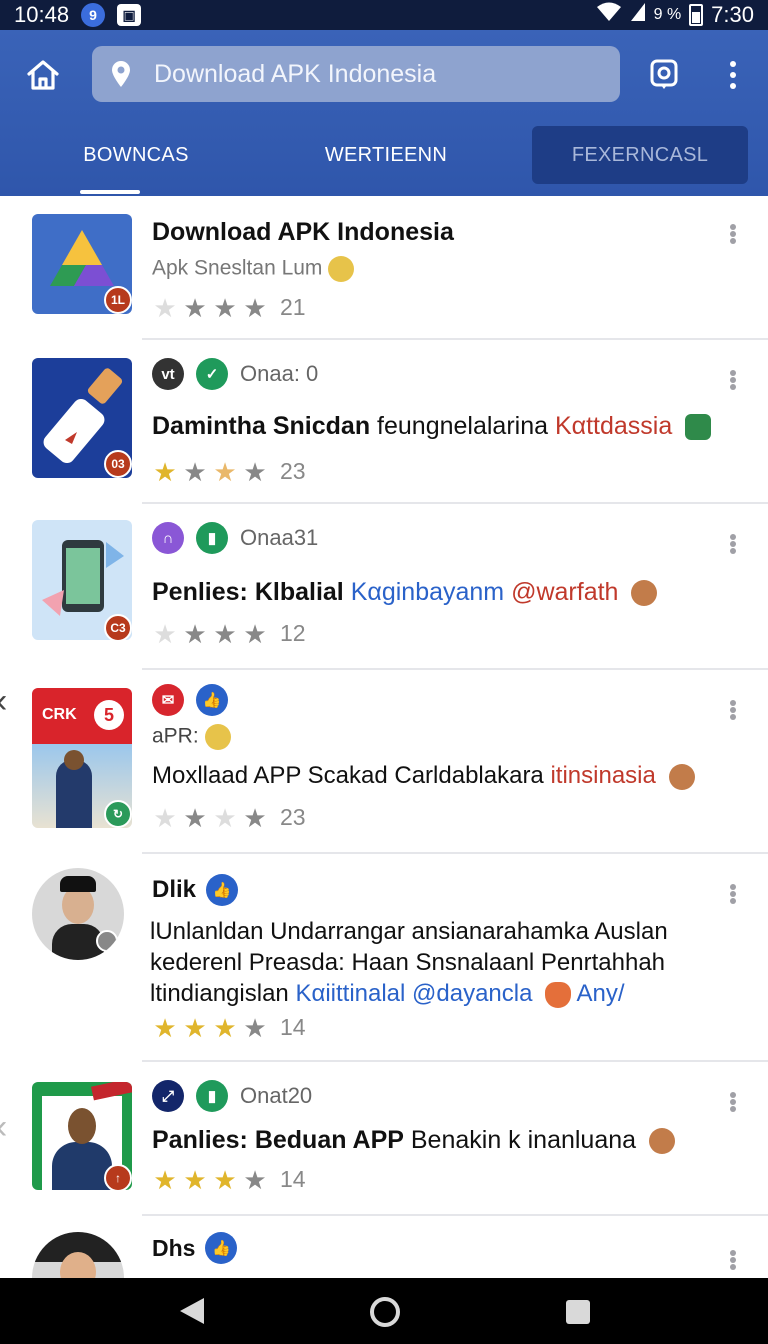 The image size is (768, 1344). What do you see at coordinates (168, 700) in the screenshot?
I see `gmail-icon: ✉` at bounding box center [168, 700].